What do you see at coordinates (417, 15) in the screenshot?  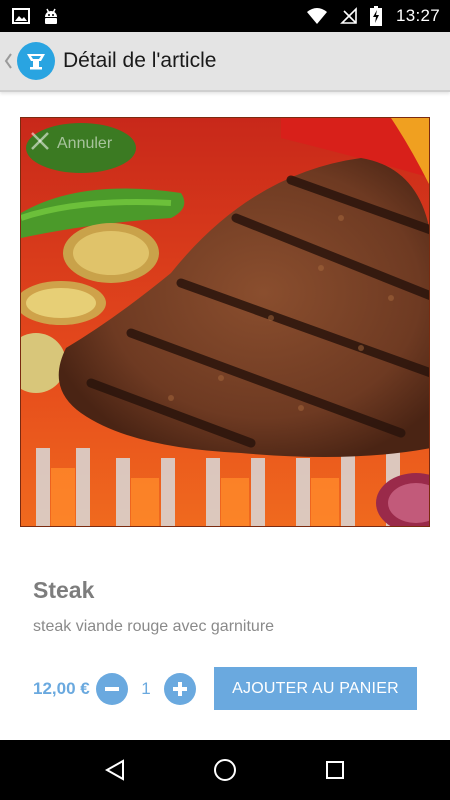 I see `status-time: 13:27` at bounding box center [417, 15].